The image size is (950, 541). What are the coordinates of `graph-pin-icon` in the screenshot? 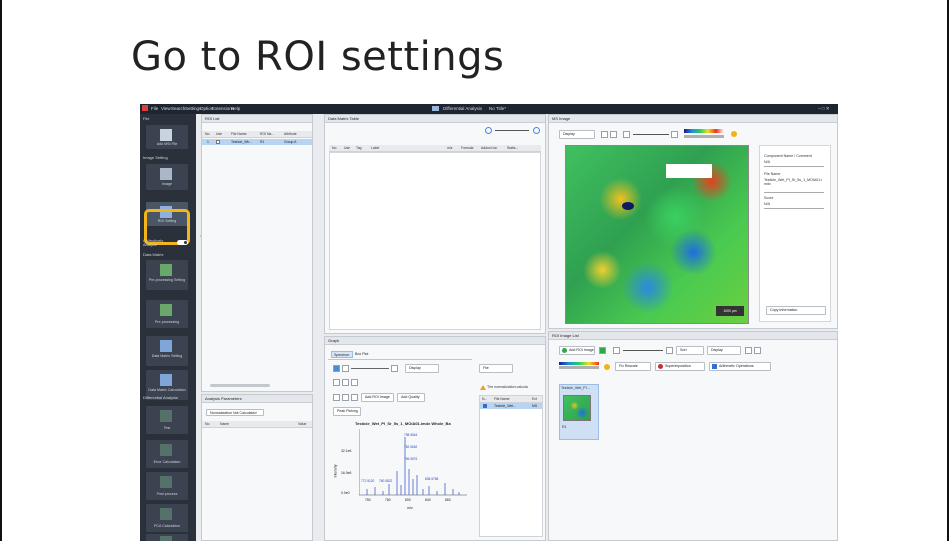 It's located at (345, 368).